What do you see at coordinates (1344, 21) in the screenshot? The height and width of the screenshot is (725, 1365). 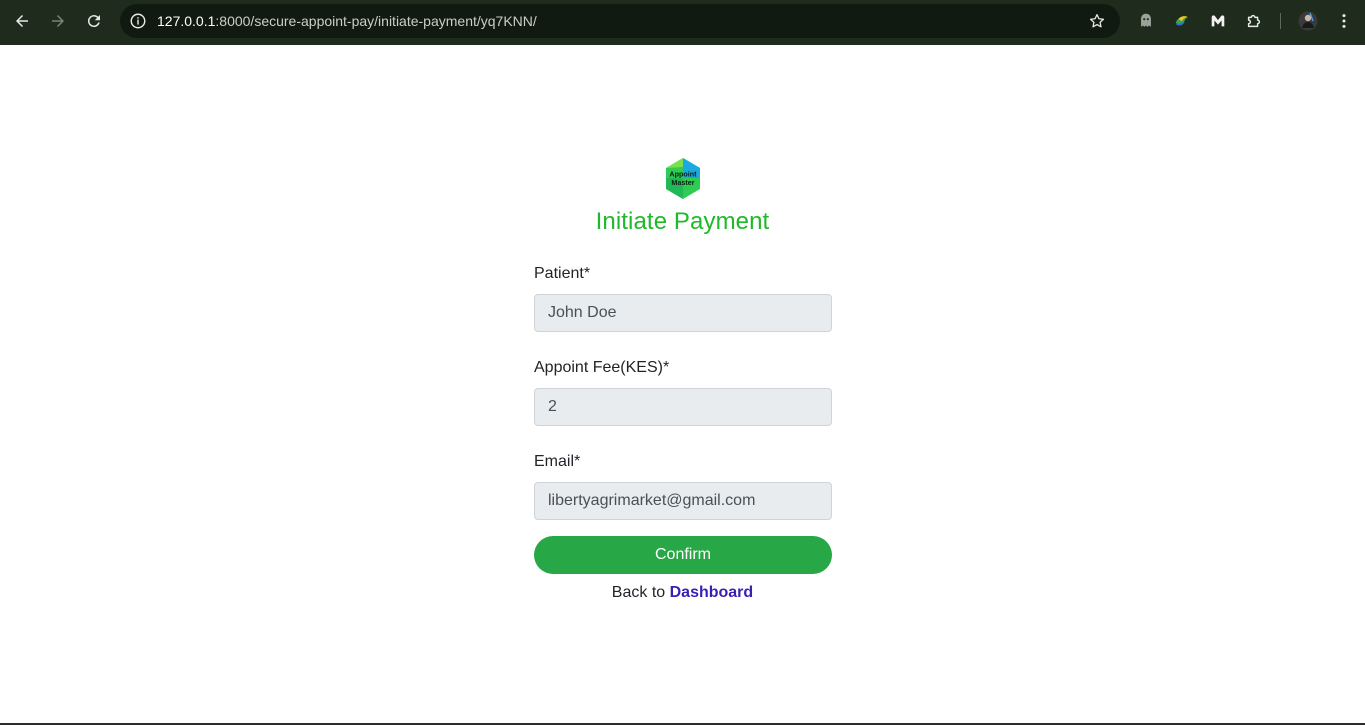 I see `kebab-menu-icon` at bounding box center [1344, 21].